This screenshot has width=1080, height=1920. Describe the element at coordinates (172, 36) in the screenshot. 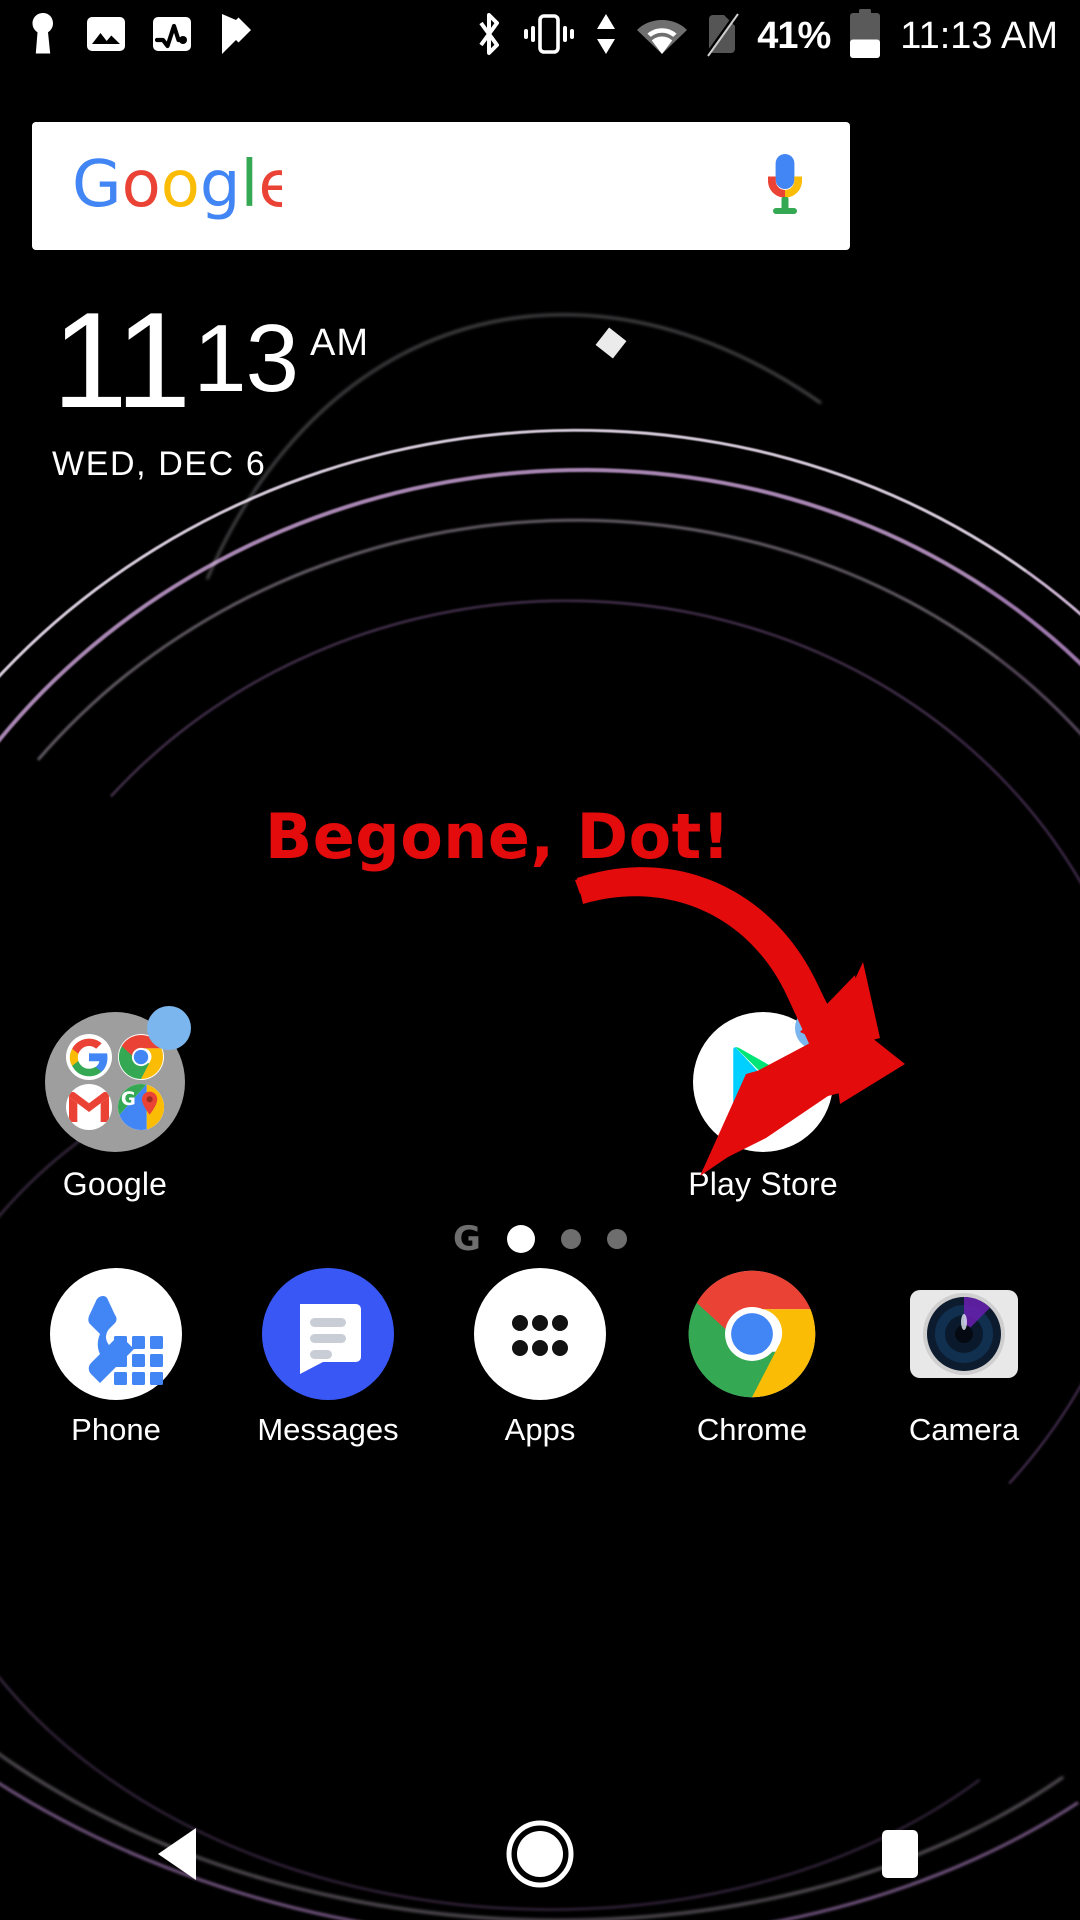

I see `activity-pulse-icon` at that location.